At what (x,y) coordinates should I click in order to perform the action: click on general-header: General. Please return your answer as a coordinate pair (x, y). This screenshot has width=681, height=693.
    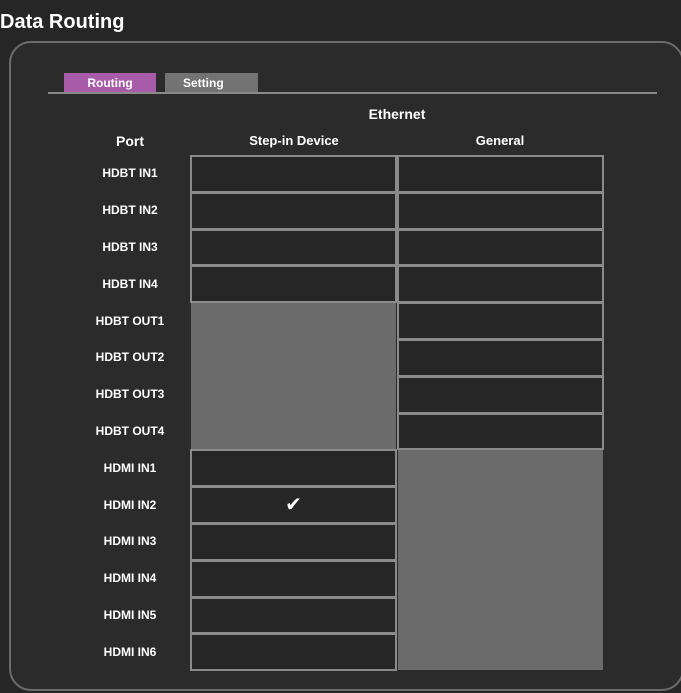
    Looking at the image, I should click on (500, 140).